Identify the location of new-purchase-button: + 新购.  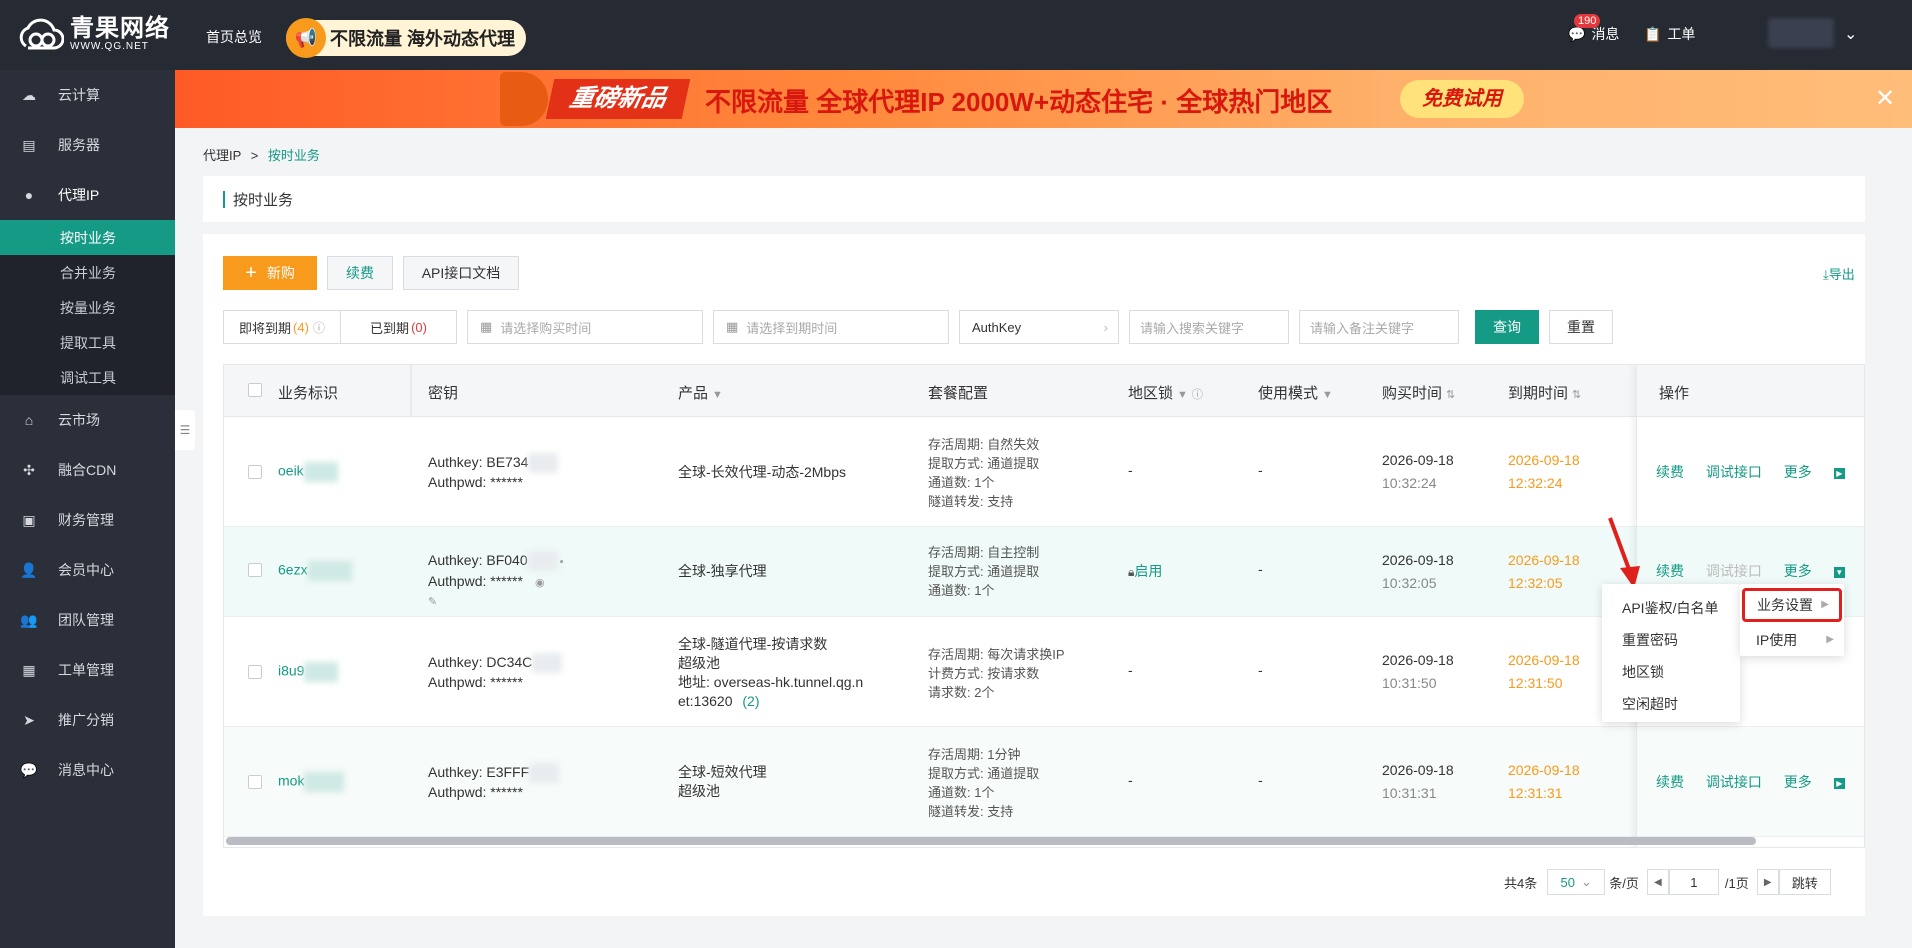
(270, 273).